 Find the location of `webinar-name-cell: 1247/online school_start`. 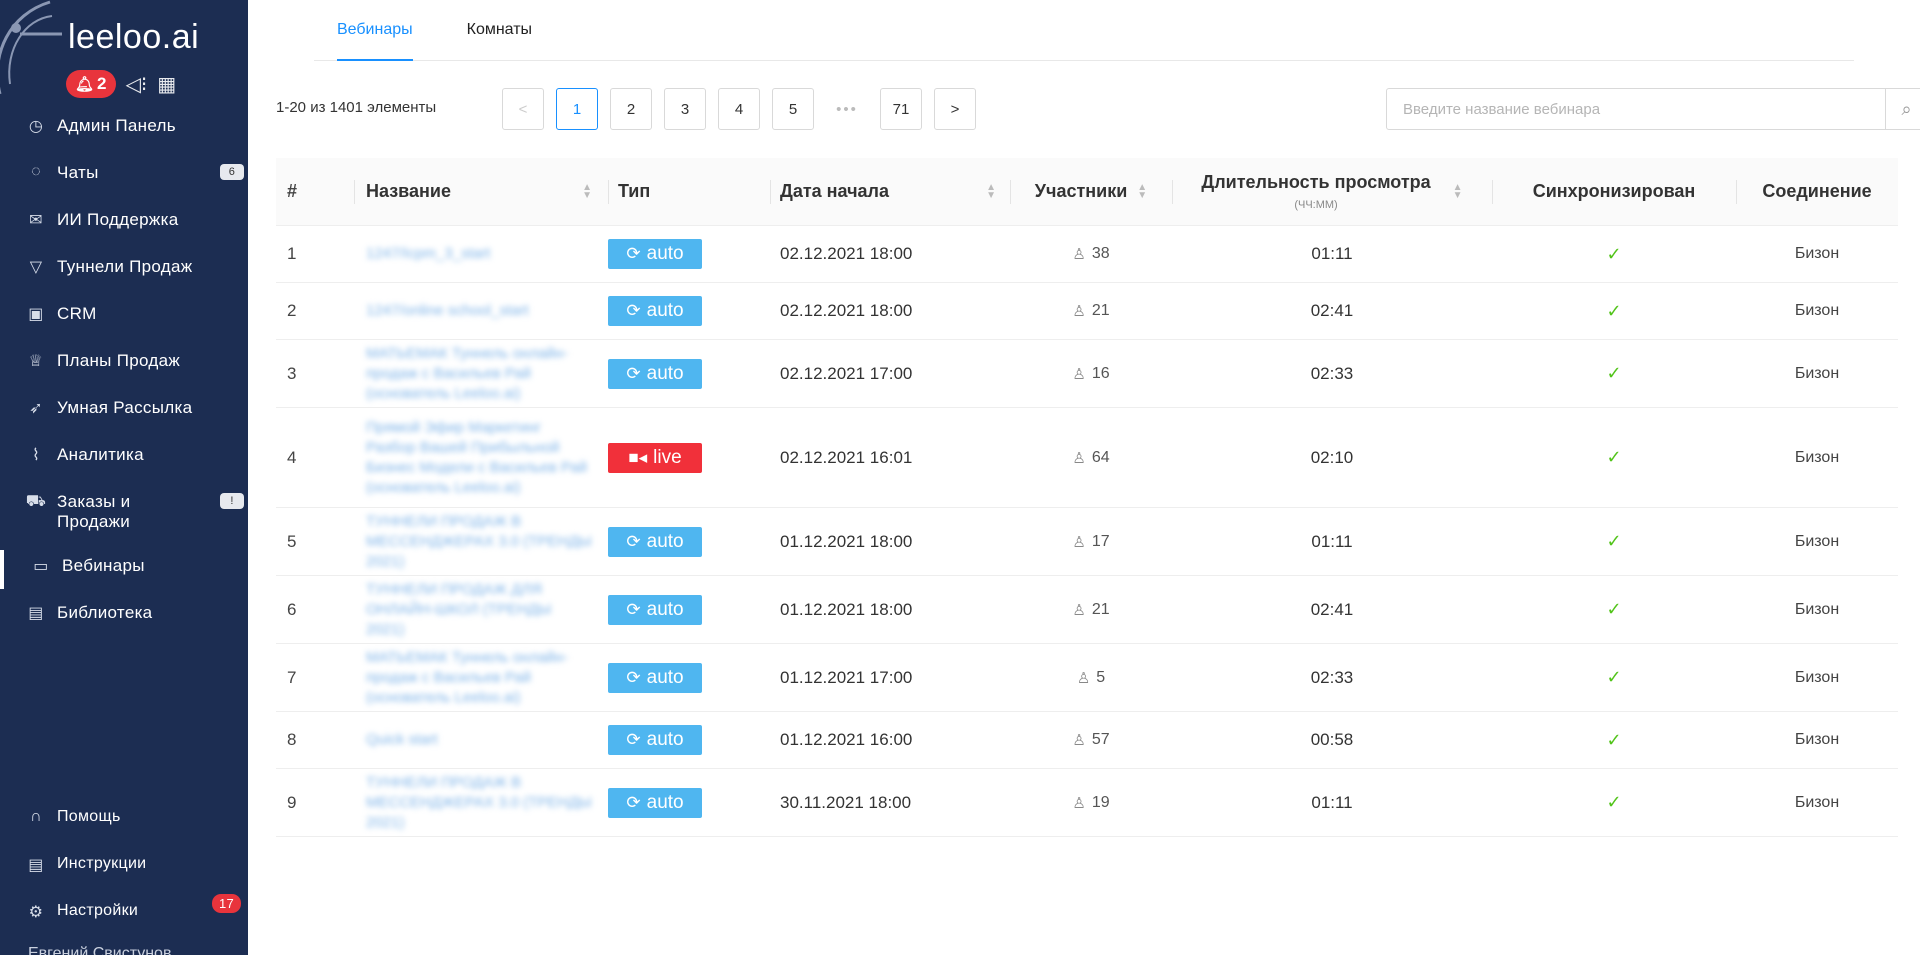

webinar-name-cell: 1247/online school_start is located at coordinates (481, 311).